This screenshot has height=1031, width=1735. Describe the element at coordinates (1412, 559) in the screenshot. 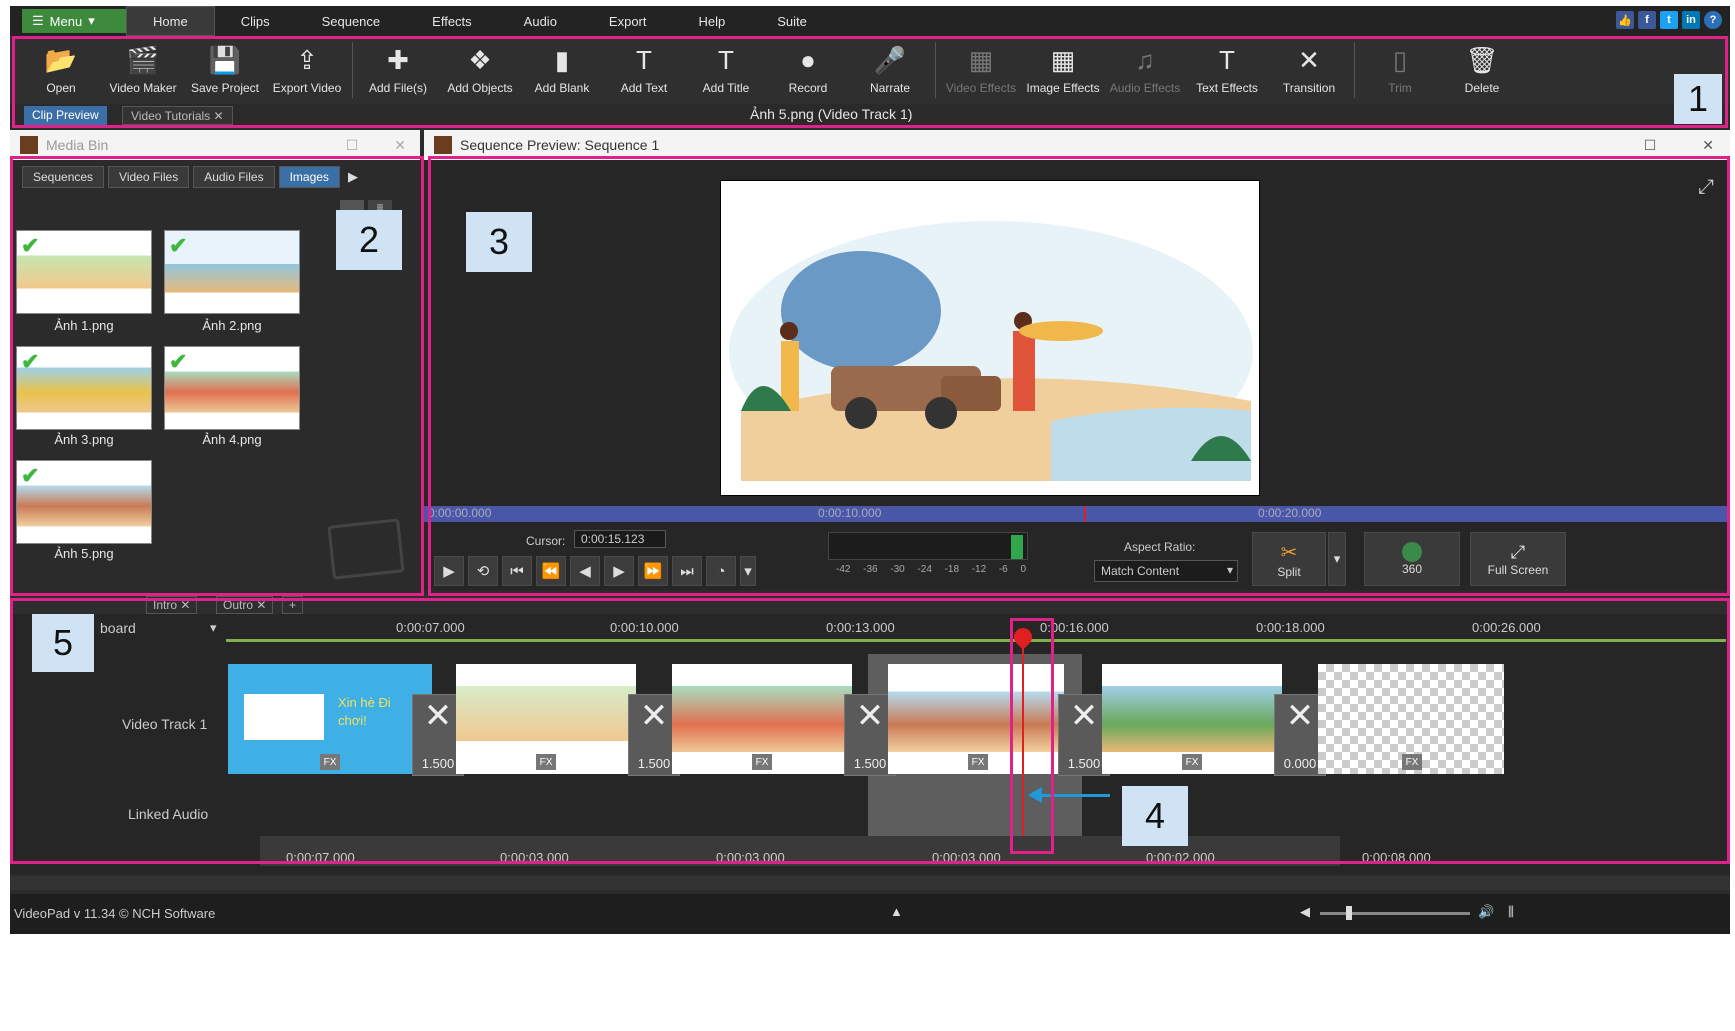

I see `vr-360-button: 360` at that location.